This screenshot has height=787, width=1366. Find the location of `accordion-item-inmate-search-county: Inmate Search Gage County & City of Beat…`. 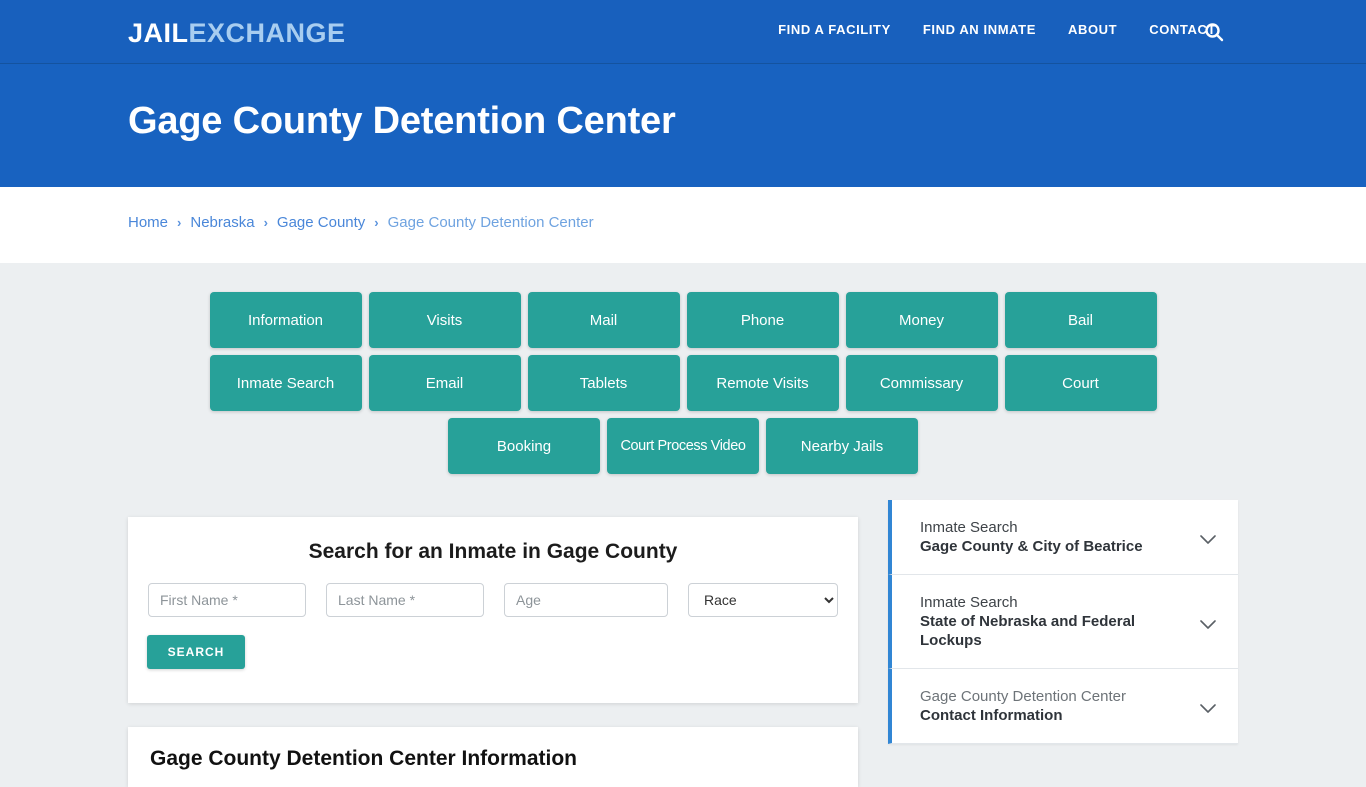

accordion-item-inmate-search-county: Inmate Search Gage County & City of Beat… is located at coordinates (1063, 537).